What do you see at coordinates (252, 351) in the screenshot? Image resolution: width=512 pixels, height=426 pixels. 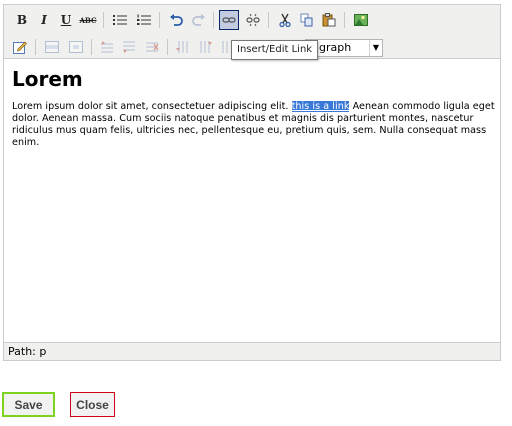 I see `status-path: Path: p` at bounding box center [252, 351].